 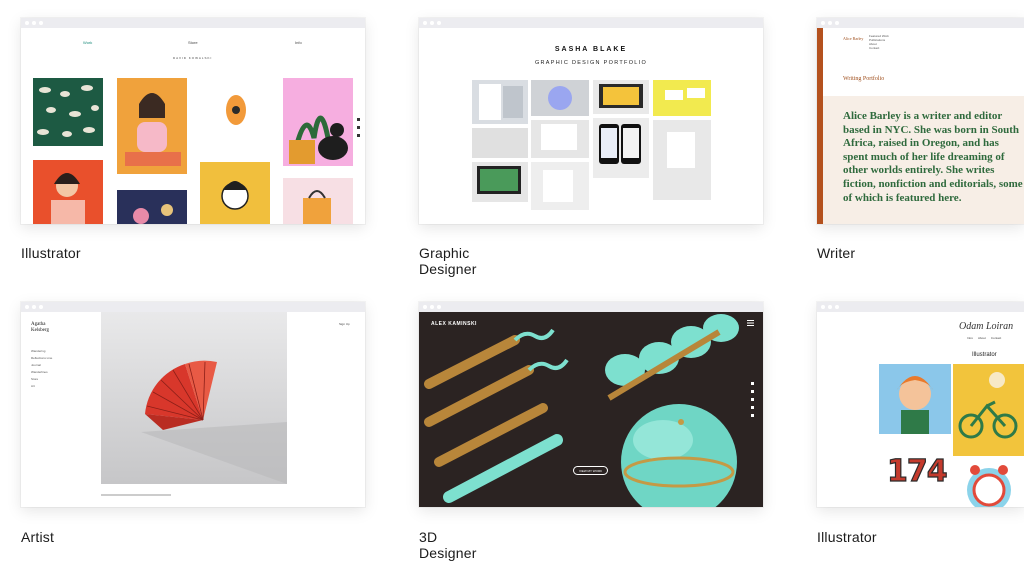 I want to click on template-preview: Work Store Info DAVID KOWALSKI, so click(x=193, y=121).